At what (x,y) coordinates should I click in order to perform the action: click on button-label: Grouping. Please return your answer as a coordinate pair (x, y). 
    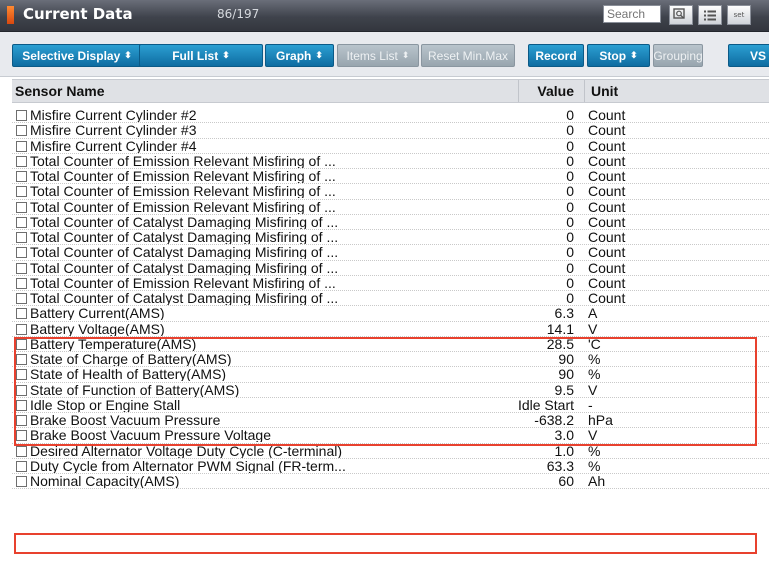
    Looking at the image, I should click on (678, 55).